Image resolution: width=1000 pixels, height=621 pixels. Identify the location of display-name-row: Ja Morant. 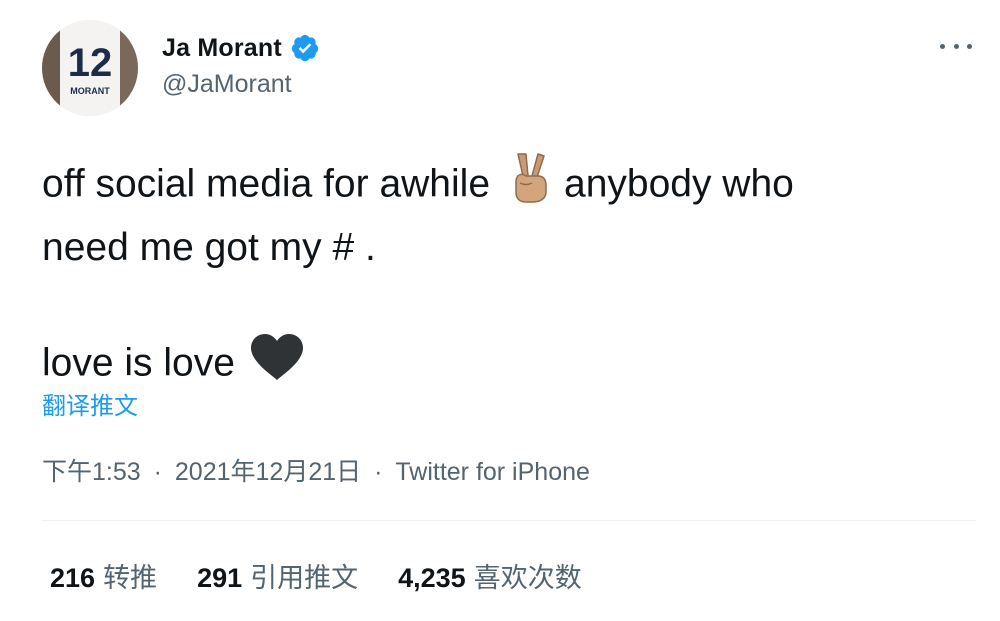
(241, 48).